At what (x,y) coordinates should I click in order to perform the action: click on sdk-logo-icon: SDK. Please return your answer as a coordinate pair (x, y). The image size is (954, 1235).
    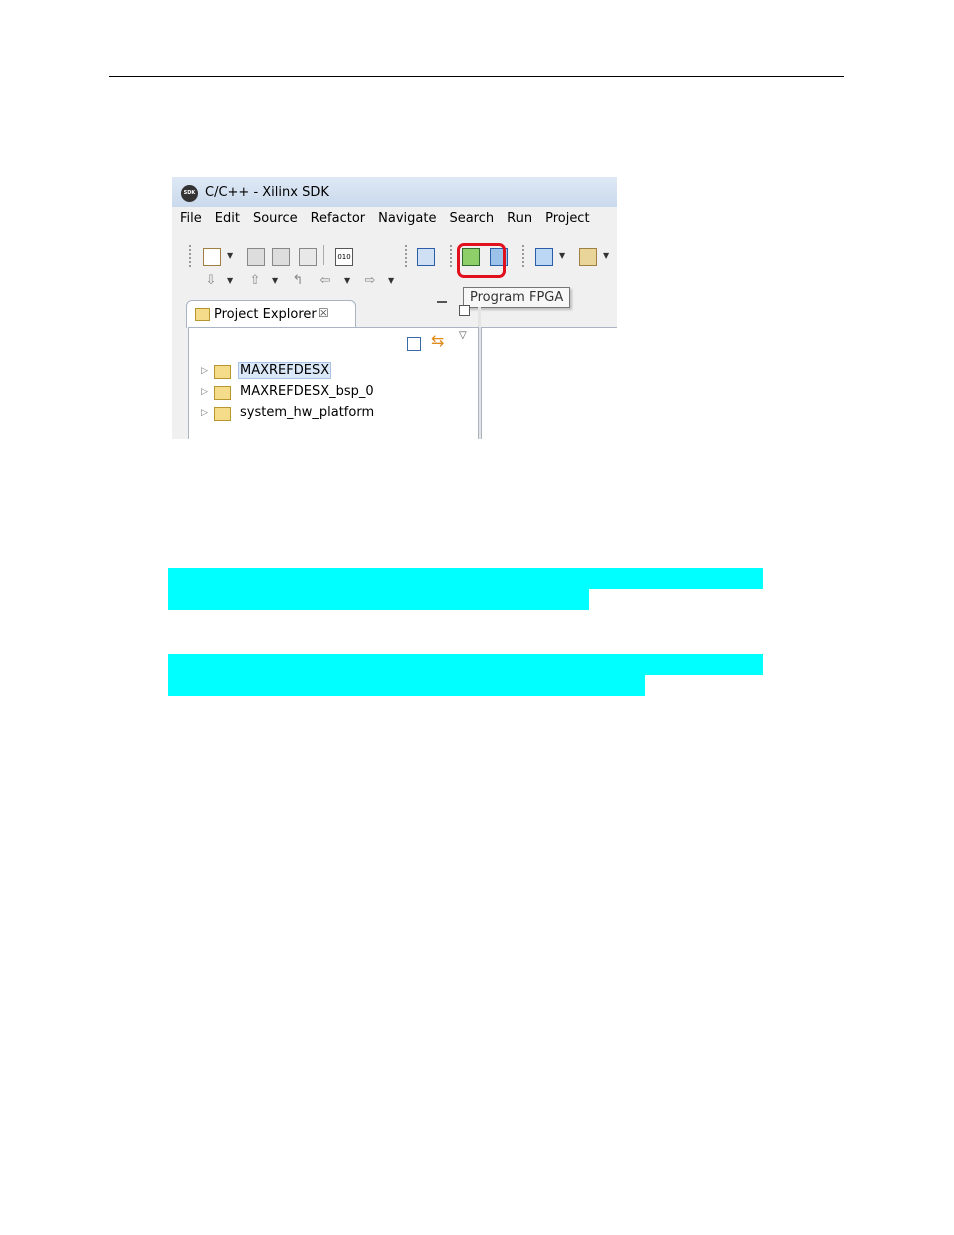
    Looking at the image, I should click on (189, 193).